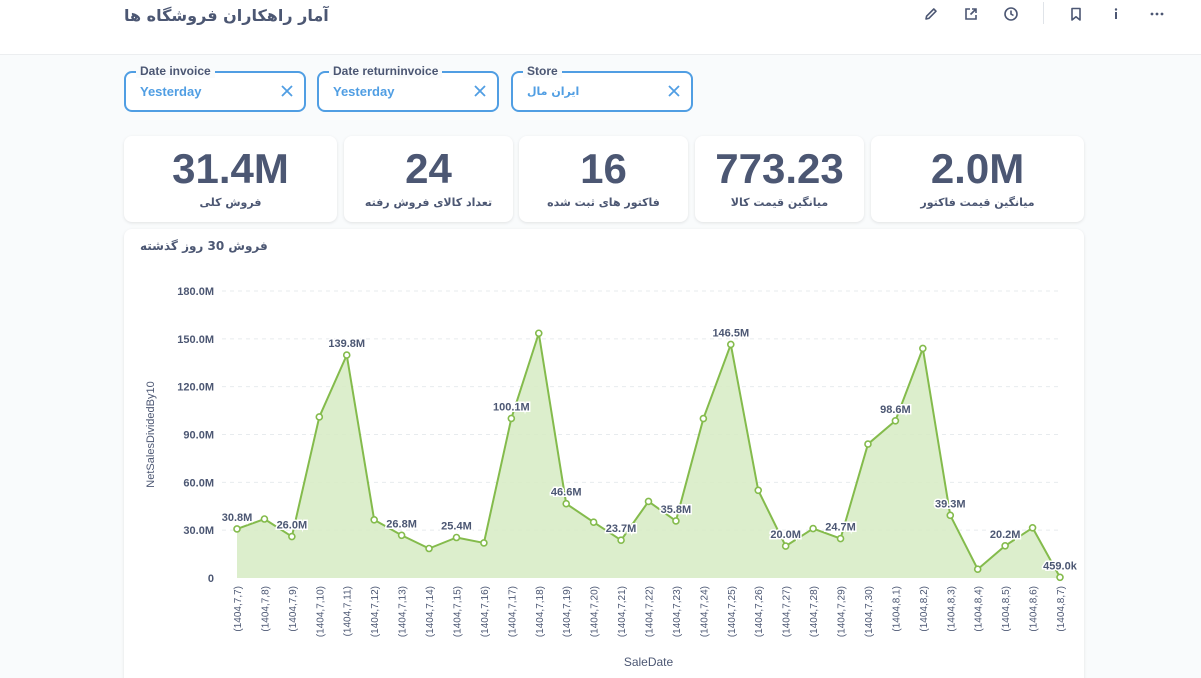  Describe the element at coordinates (198, 436) in the screenshot. I see `y-tick-label: 90.0M` at that location.